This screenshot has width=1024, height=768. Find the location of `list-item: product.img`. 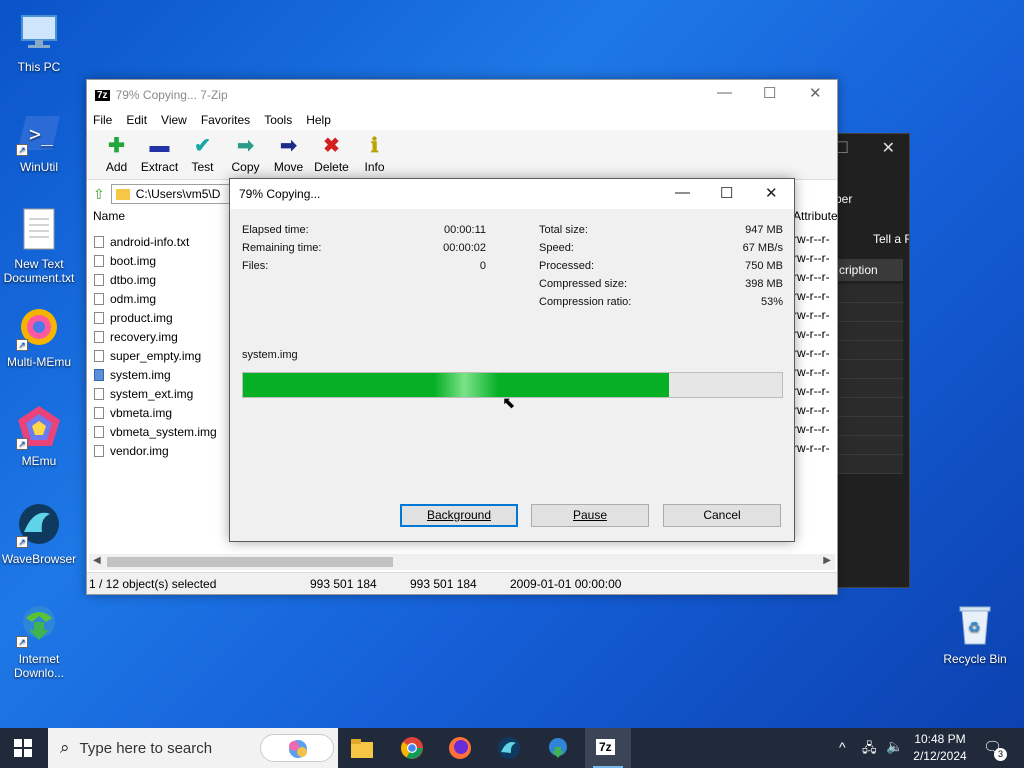

list-item: product.img is located at coordinates (155, 317).